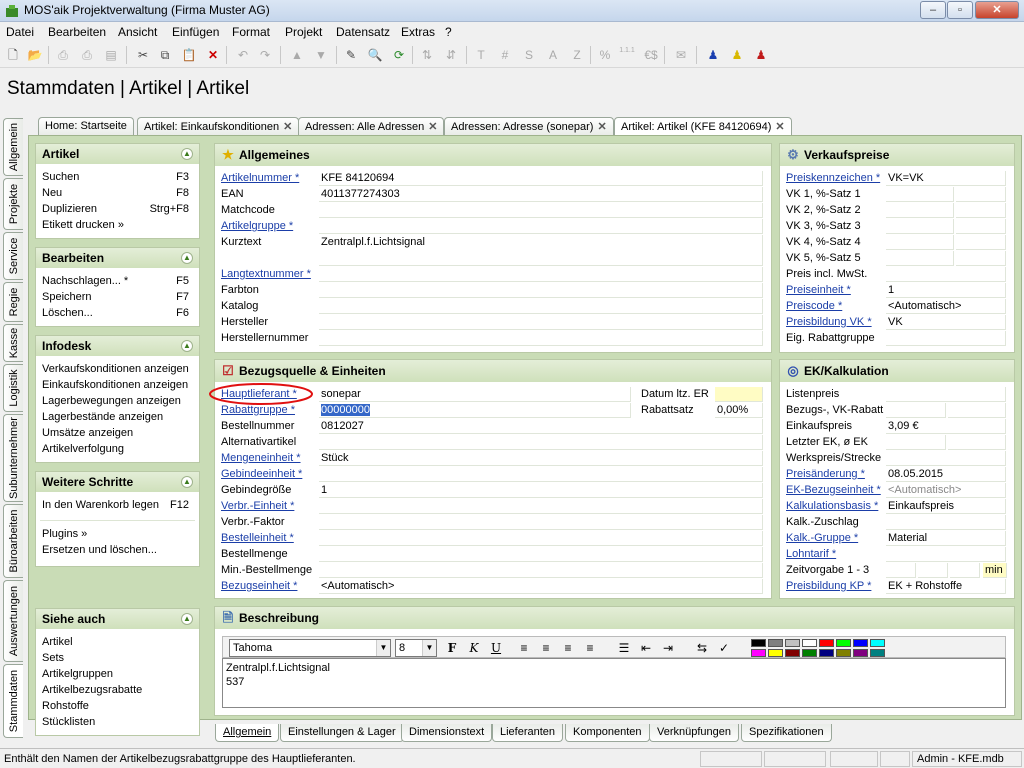 This screenshot has height=768, width=1024. I want to click on italic-button: K, so click(474, 648).